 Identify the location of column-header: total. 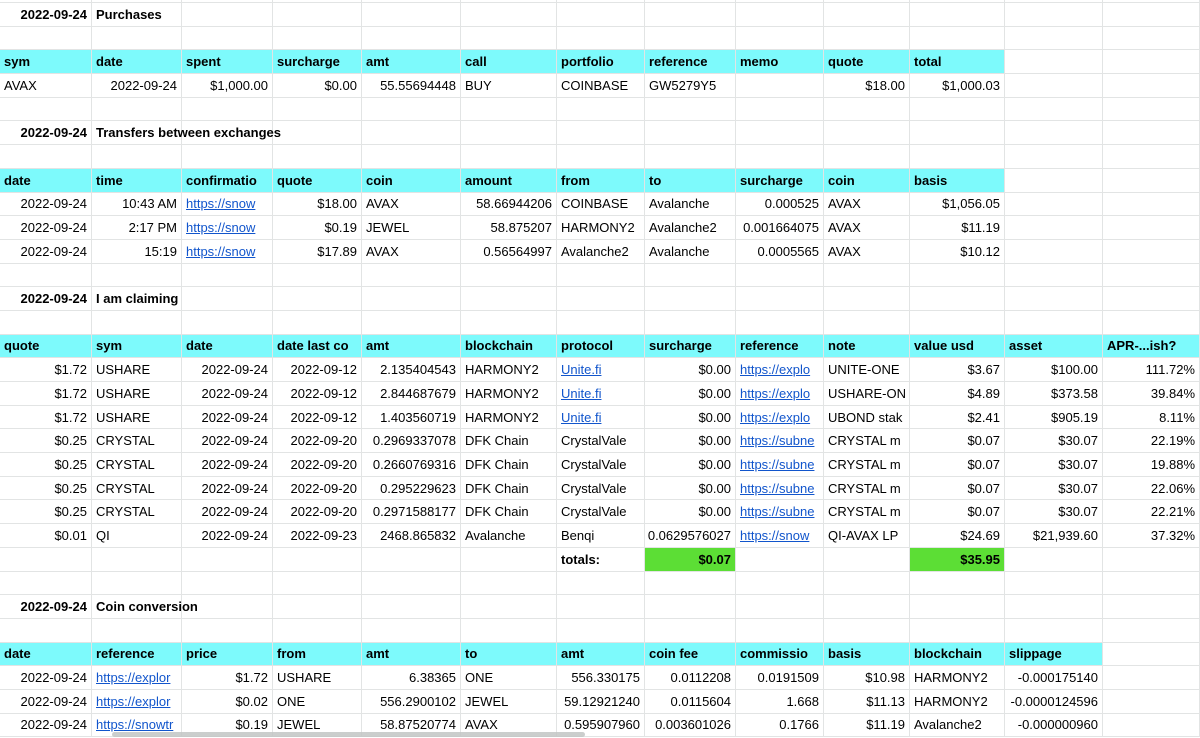
(957, 62).